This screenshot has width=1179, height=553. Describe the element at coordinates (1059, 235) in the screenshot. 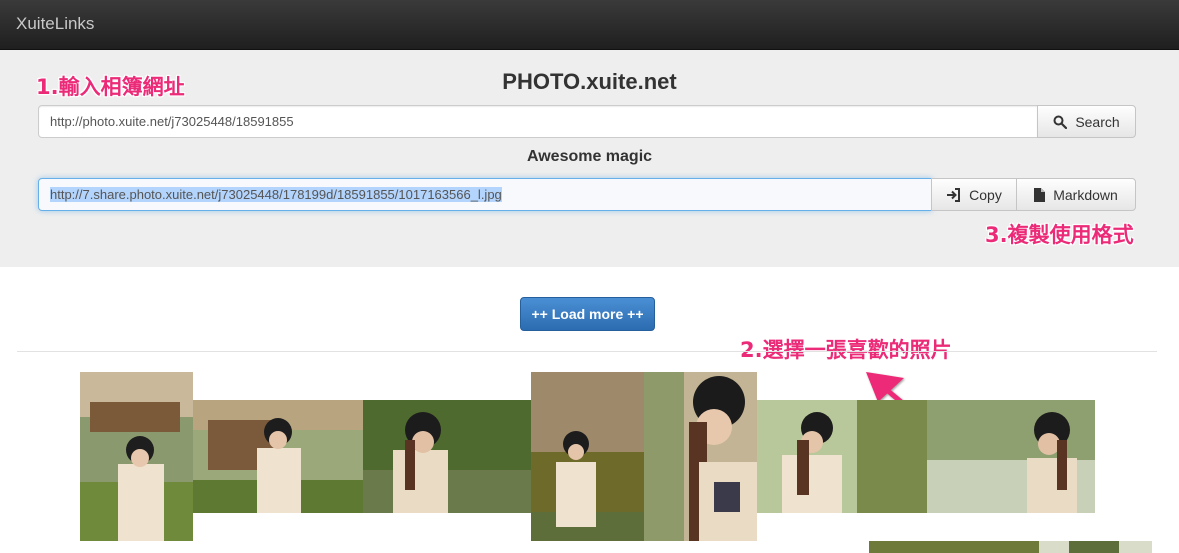

I see `annotation-step3: 3.複製使用格式` at that location.